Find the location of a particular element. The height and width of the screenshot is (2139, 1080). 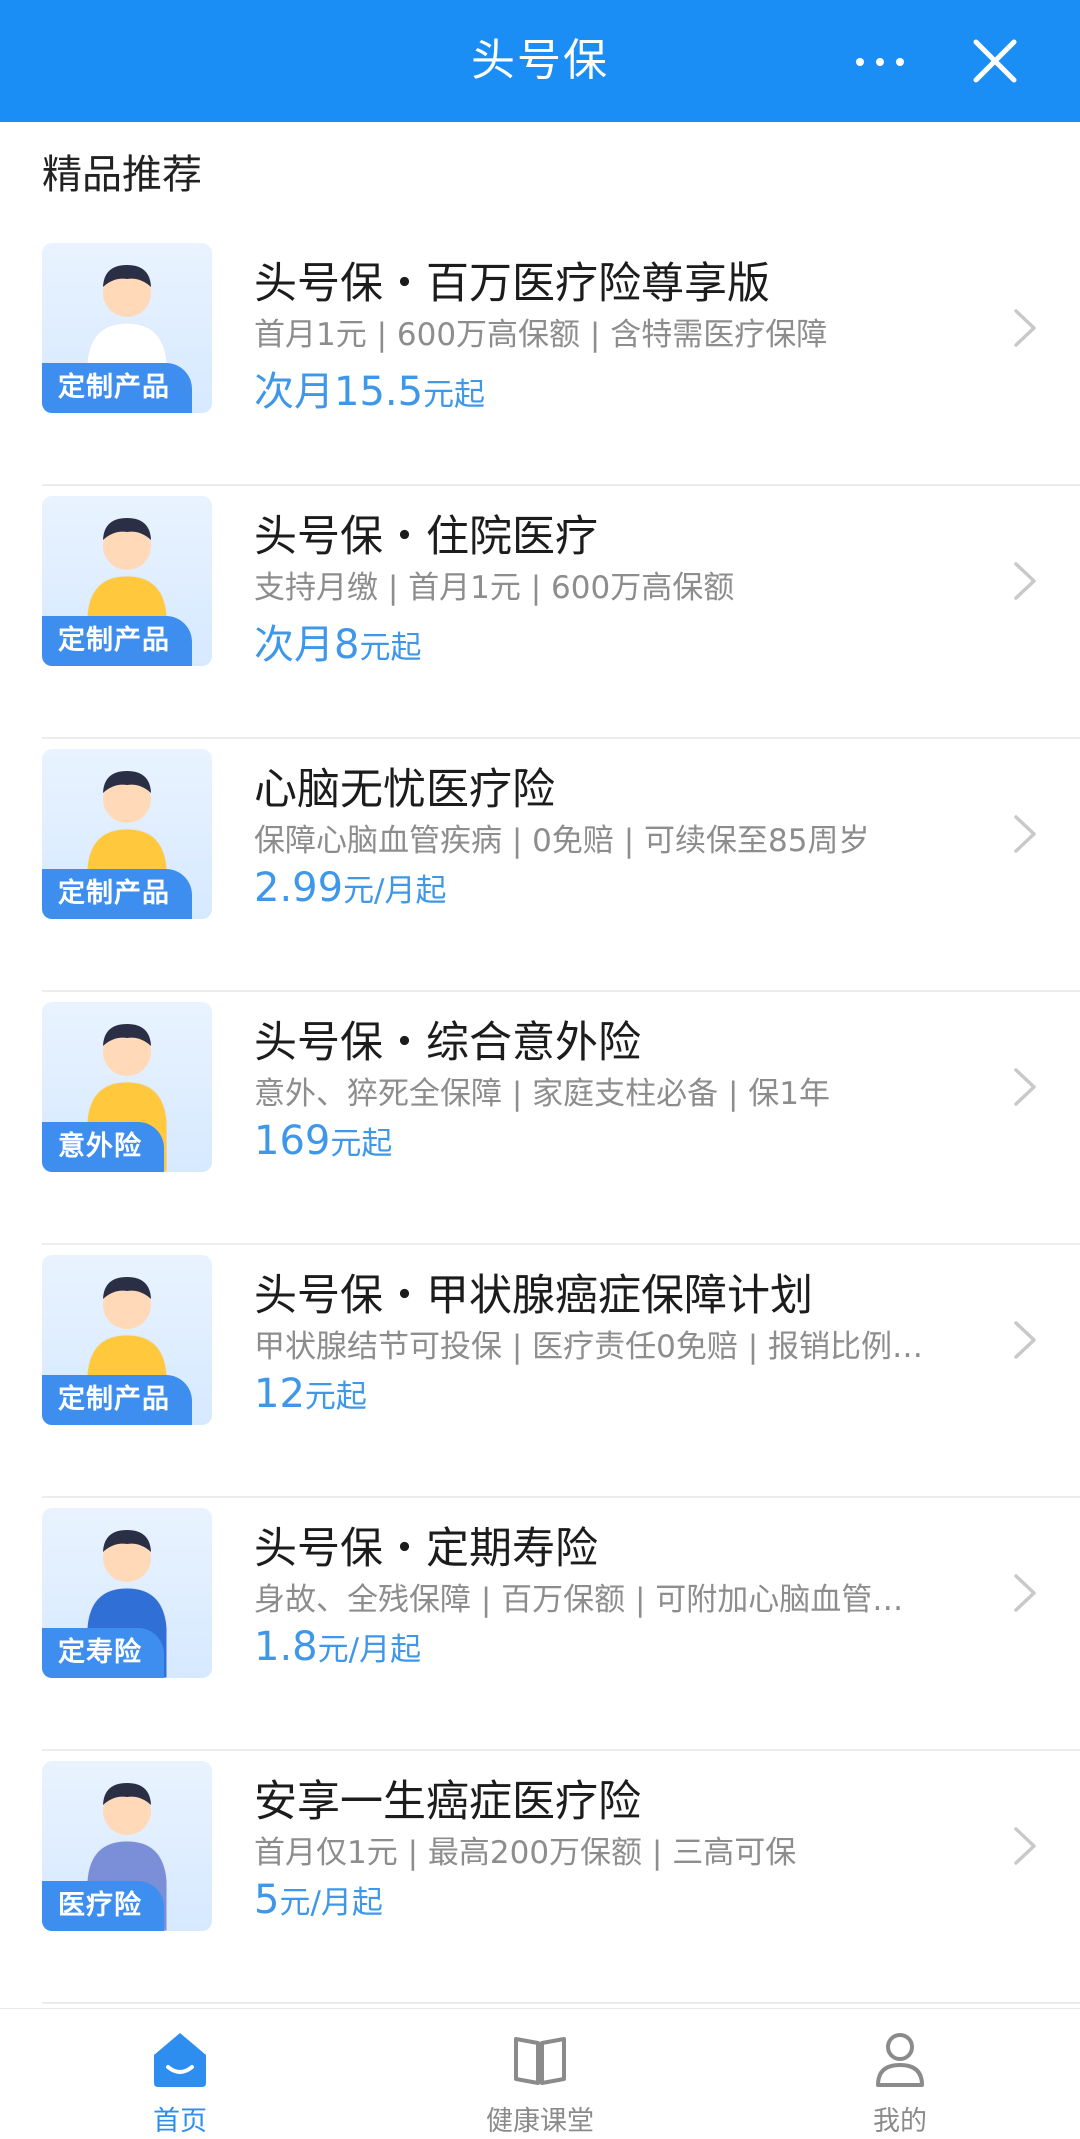

tab-health-class: 健康课堂 is located at coordinates (540, 2074).